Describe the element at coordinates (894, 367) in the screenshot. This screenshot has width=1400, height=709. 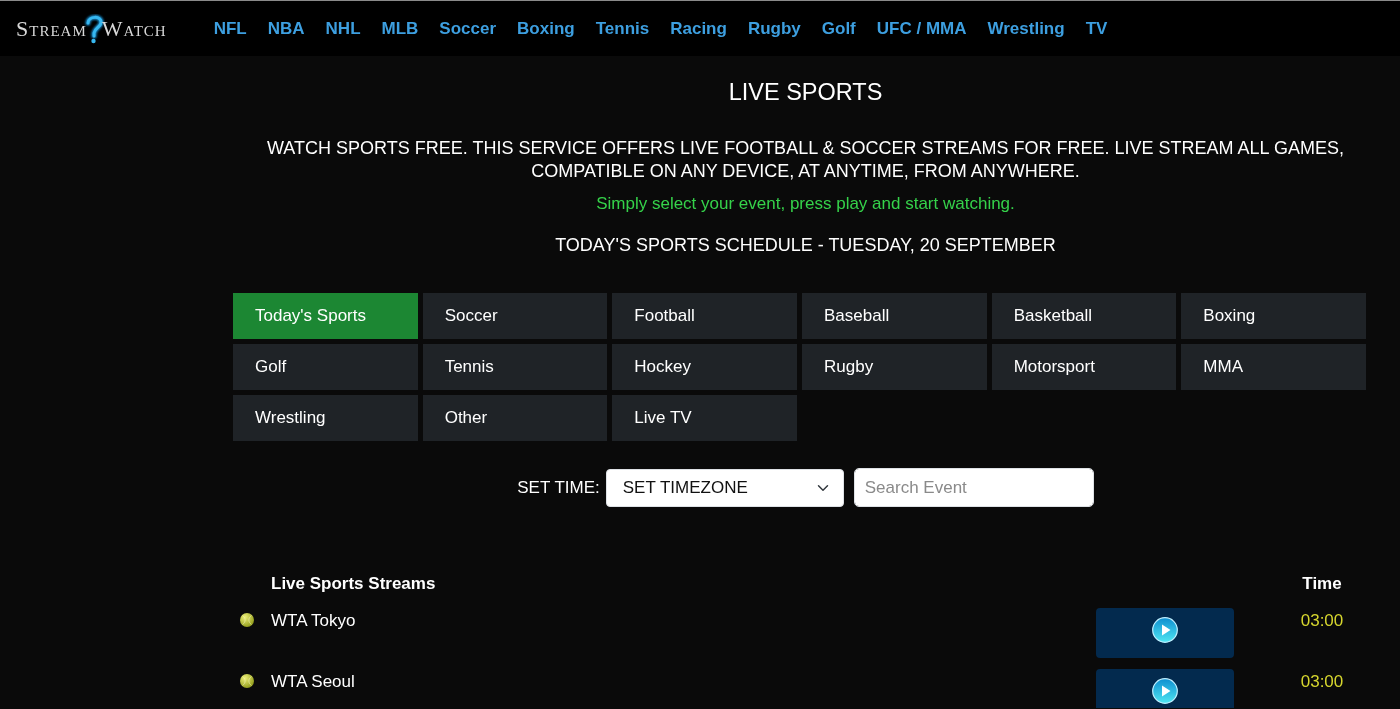
I see `category-tab: Rugby` at that location.